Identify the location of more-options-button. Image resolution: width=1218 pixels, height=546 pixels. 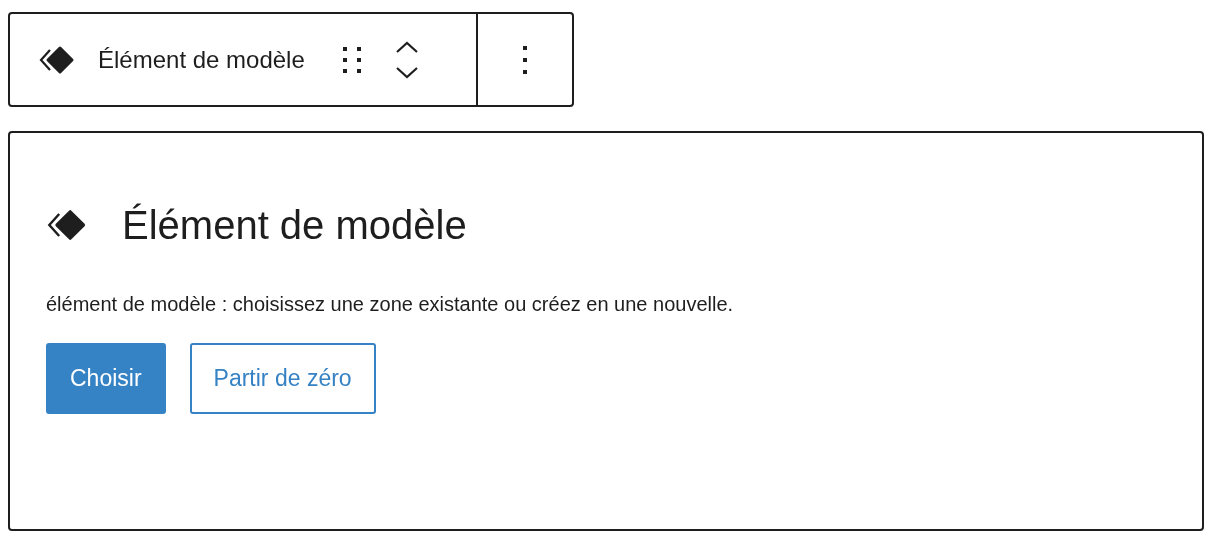
(525, 59).